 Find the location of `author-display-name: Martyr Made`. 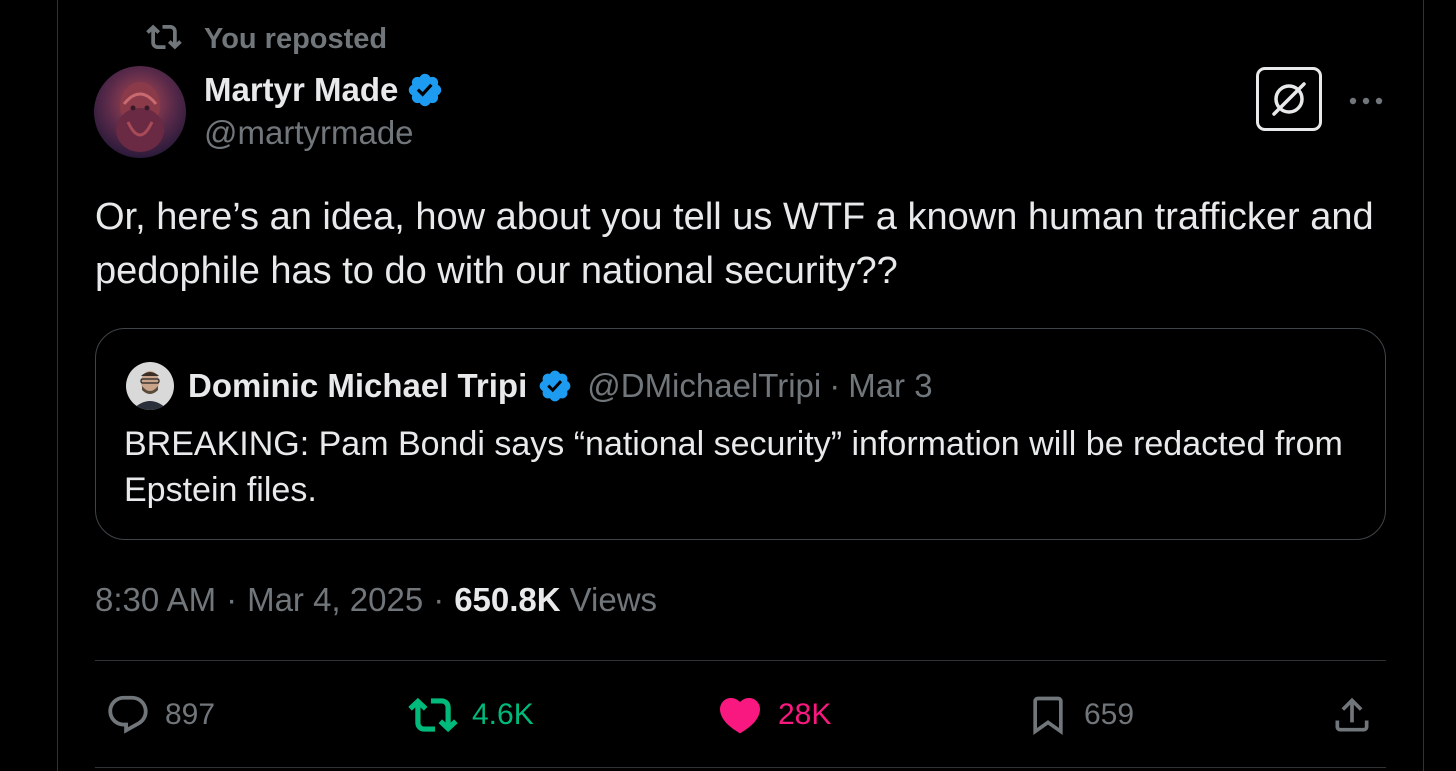

author-display-name: Martyr Made is located at coordinates (301, 90).